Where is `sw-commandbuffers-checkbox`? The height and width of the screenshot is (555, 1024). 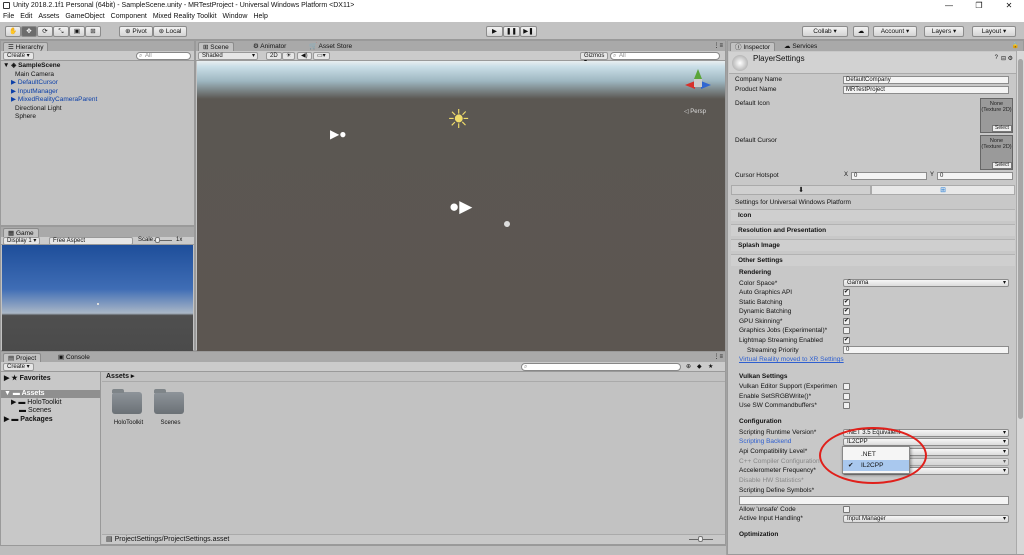 sw-commandbuffers-checkbox is located at coordinates (846, 405).